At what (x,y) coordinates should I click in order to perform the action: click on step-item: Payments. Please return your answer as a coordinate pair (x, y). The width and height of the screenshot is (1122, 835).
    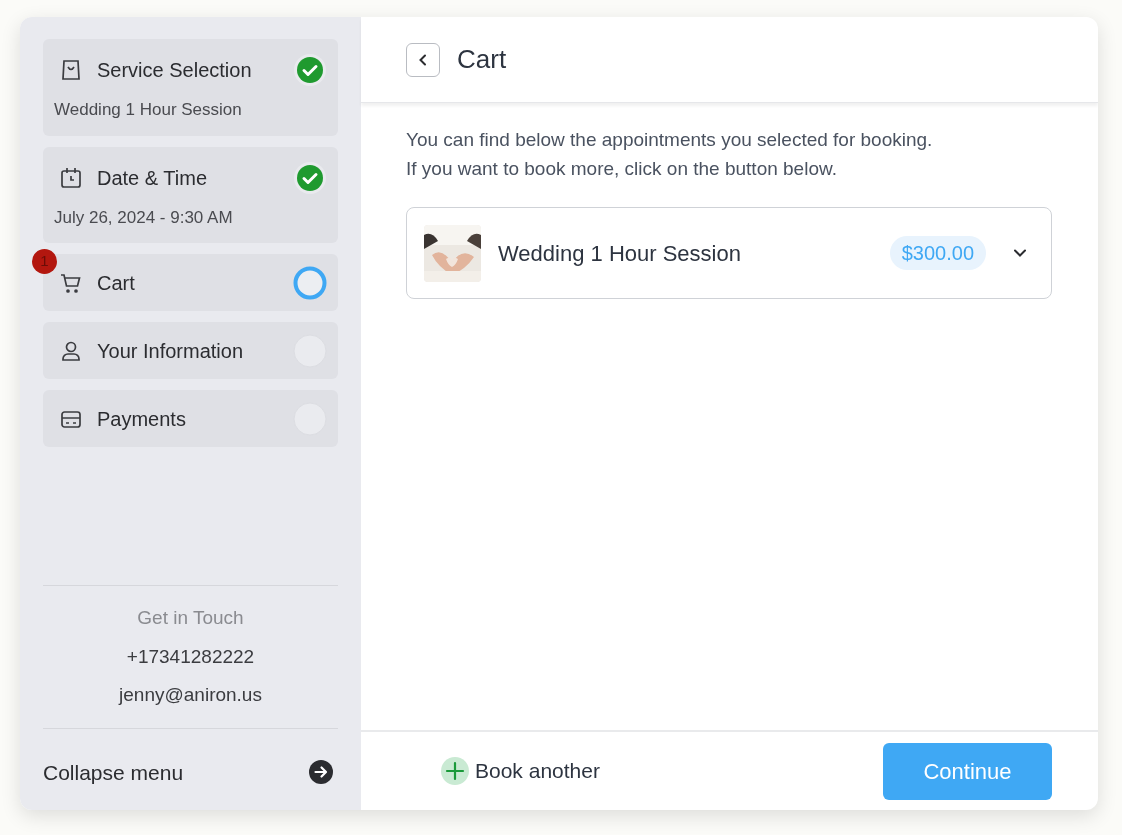
    Looking at the image, I should click on (190, 418).